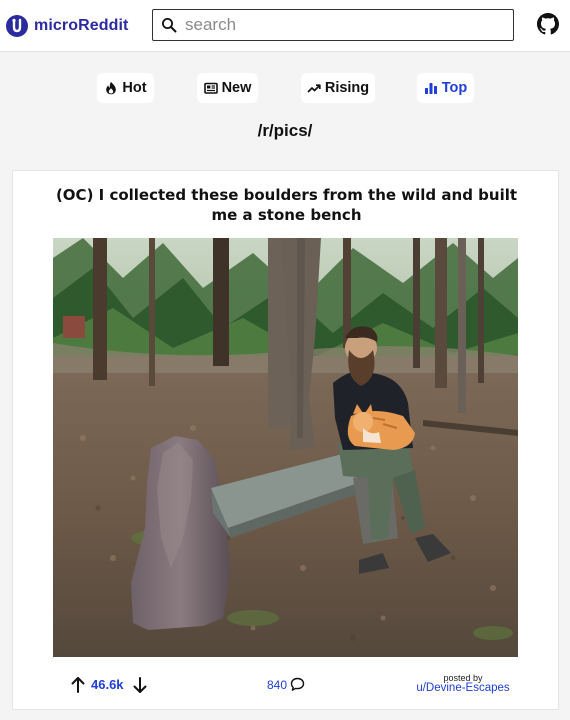 This screenshot has height=720, width=570. I want to click on comment-count: 840, so click(277, 684).